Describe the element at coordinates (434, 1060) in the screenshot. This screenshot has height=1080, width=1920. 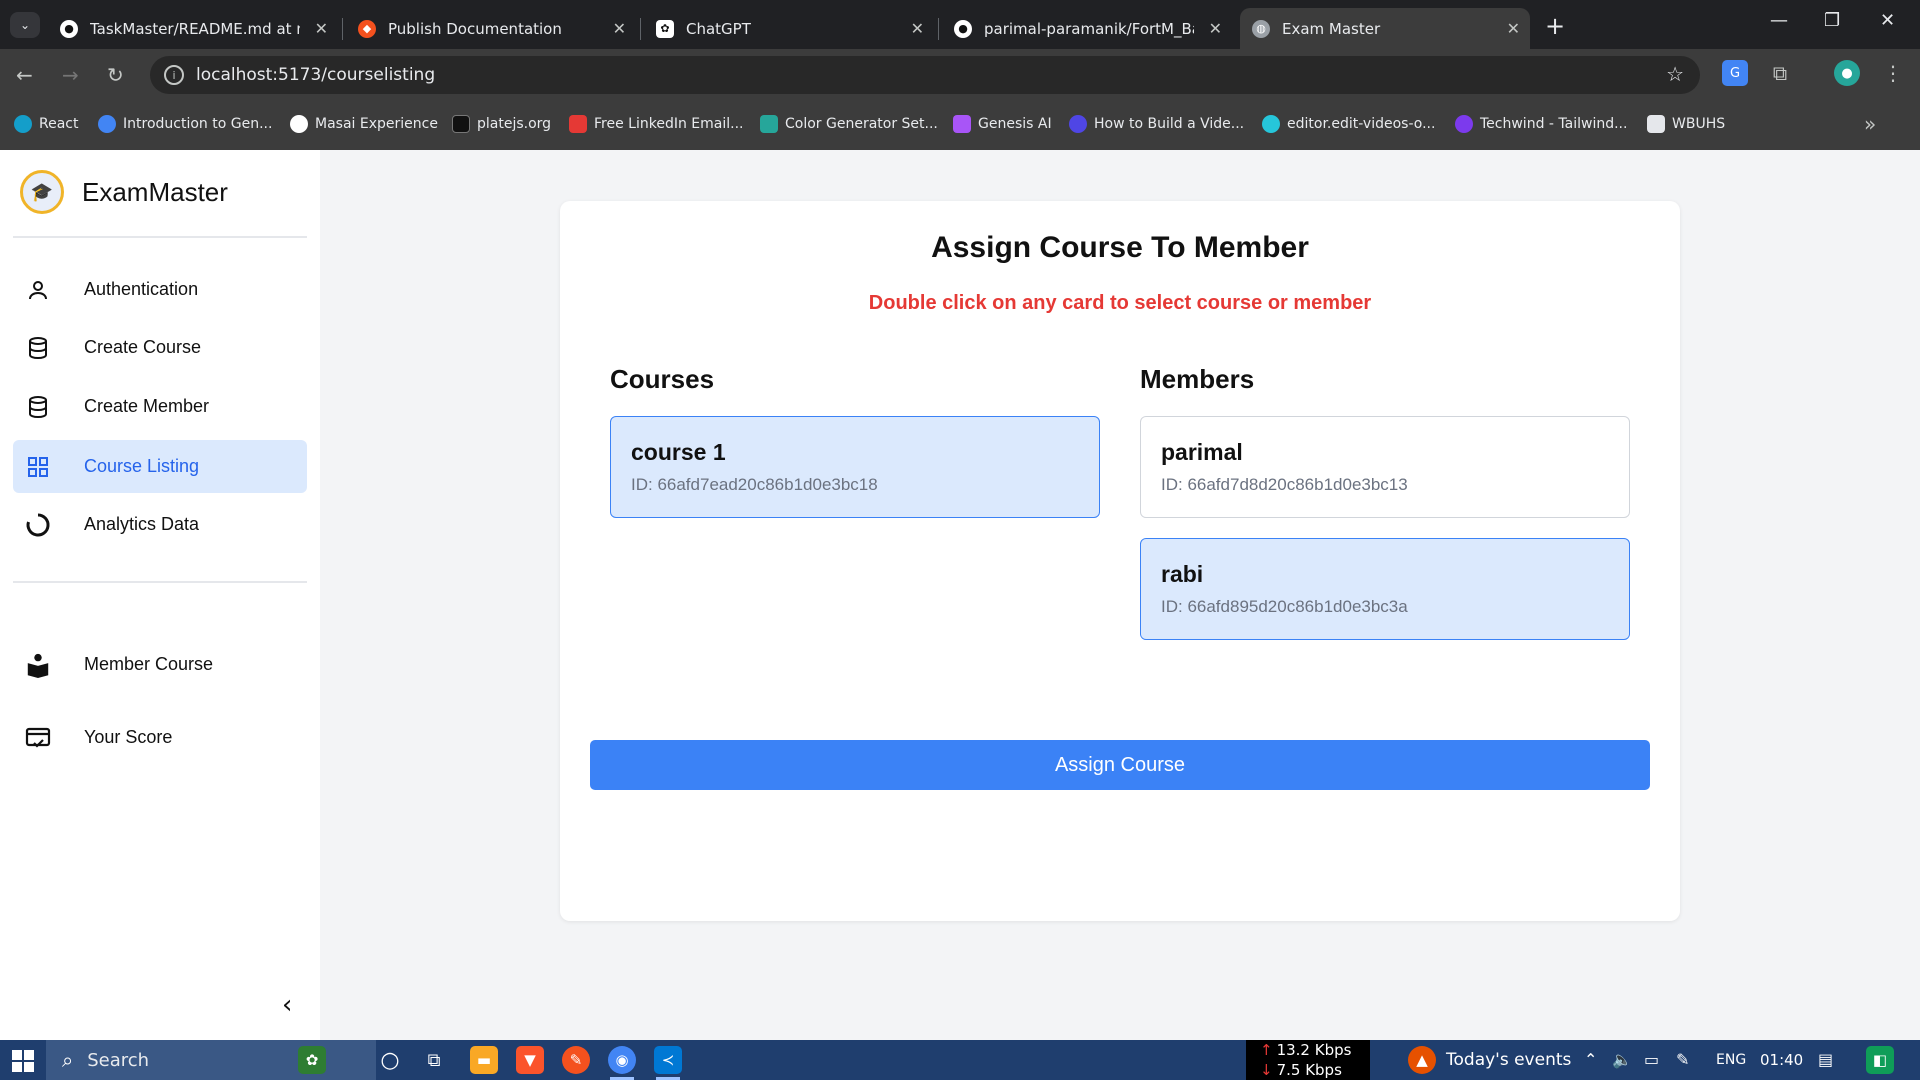
I see `task-view-icon: ⧉` at that location.